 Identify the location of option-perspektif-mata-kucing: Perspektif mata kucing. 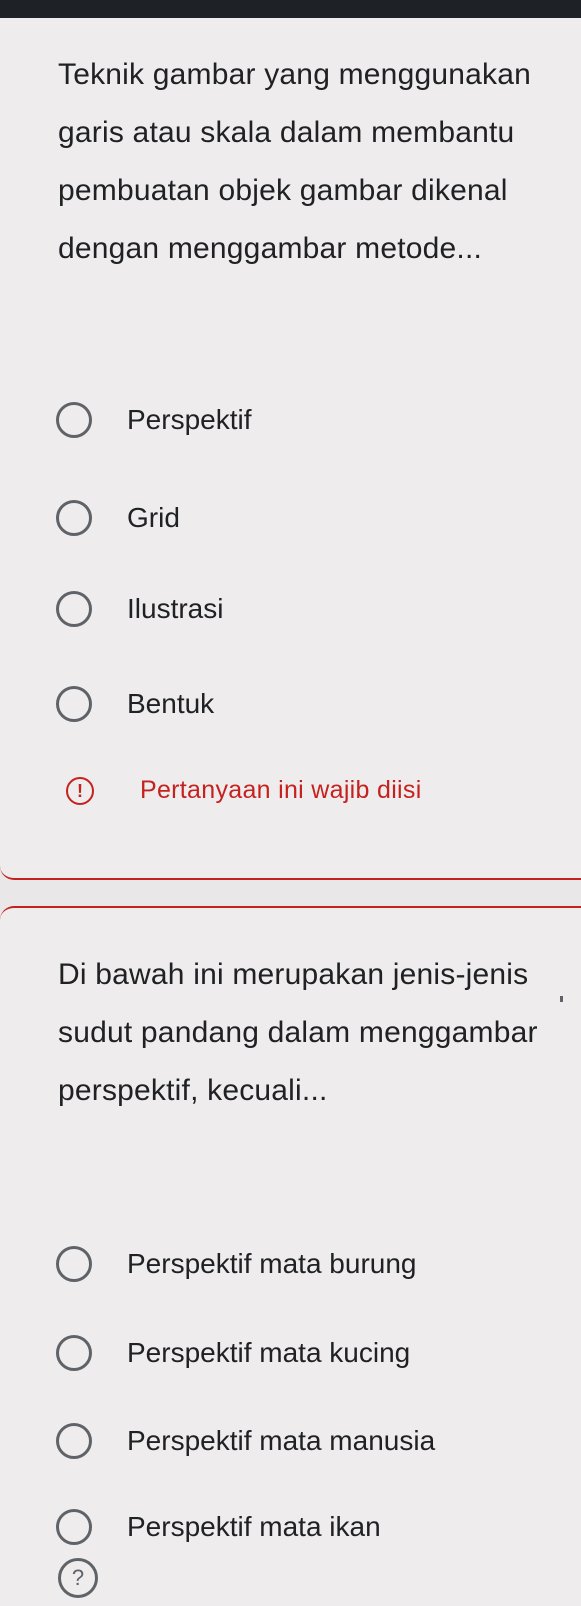
(306, 1353).